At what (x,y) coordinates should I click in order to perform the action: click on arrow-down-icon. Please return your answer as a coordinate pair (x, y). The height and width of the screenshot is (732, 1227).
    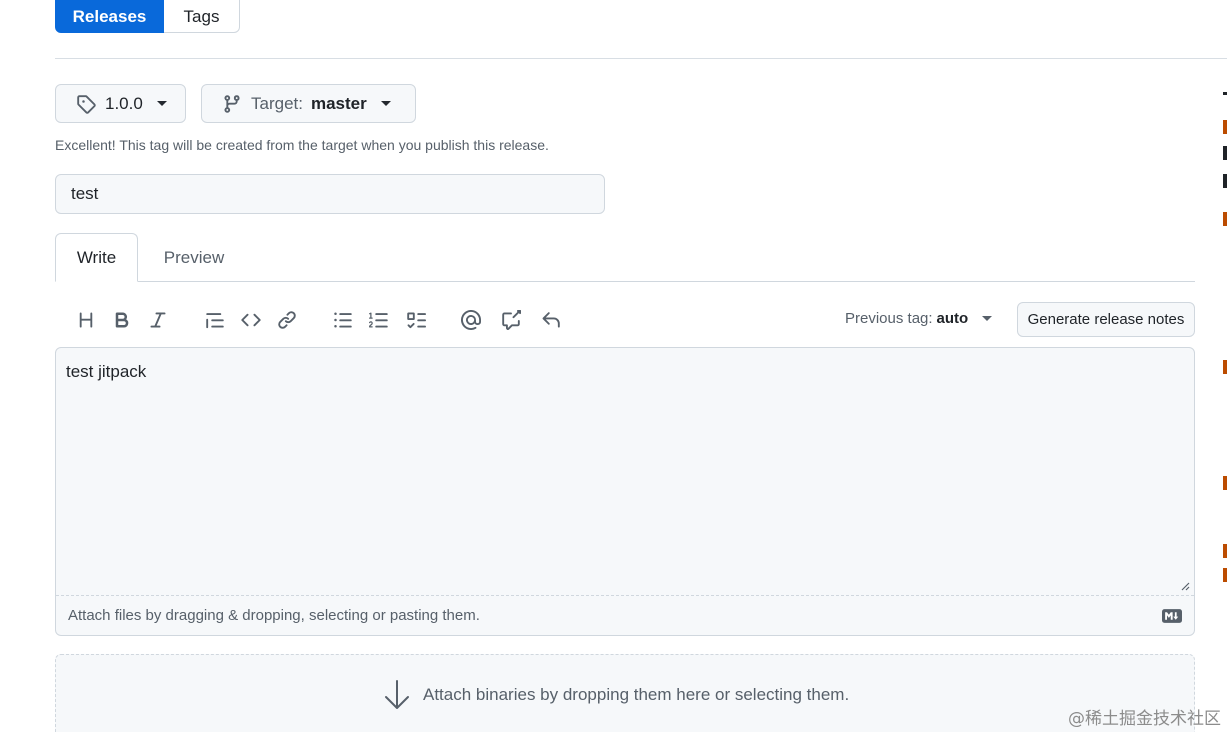
    Looking at the image, I should click on (397, 694).